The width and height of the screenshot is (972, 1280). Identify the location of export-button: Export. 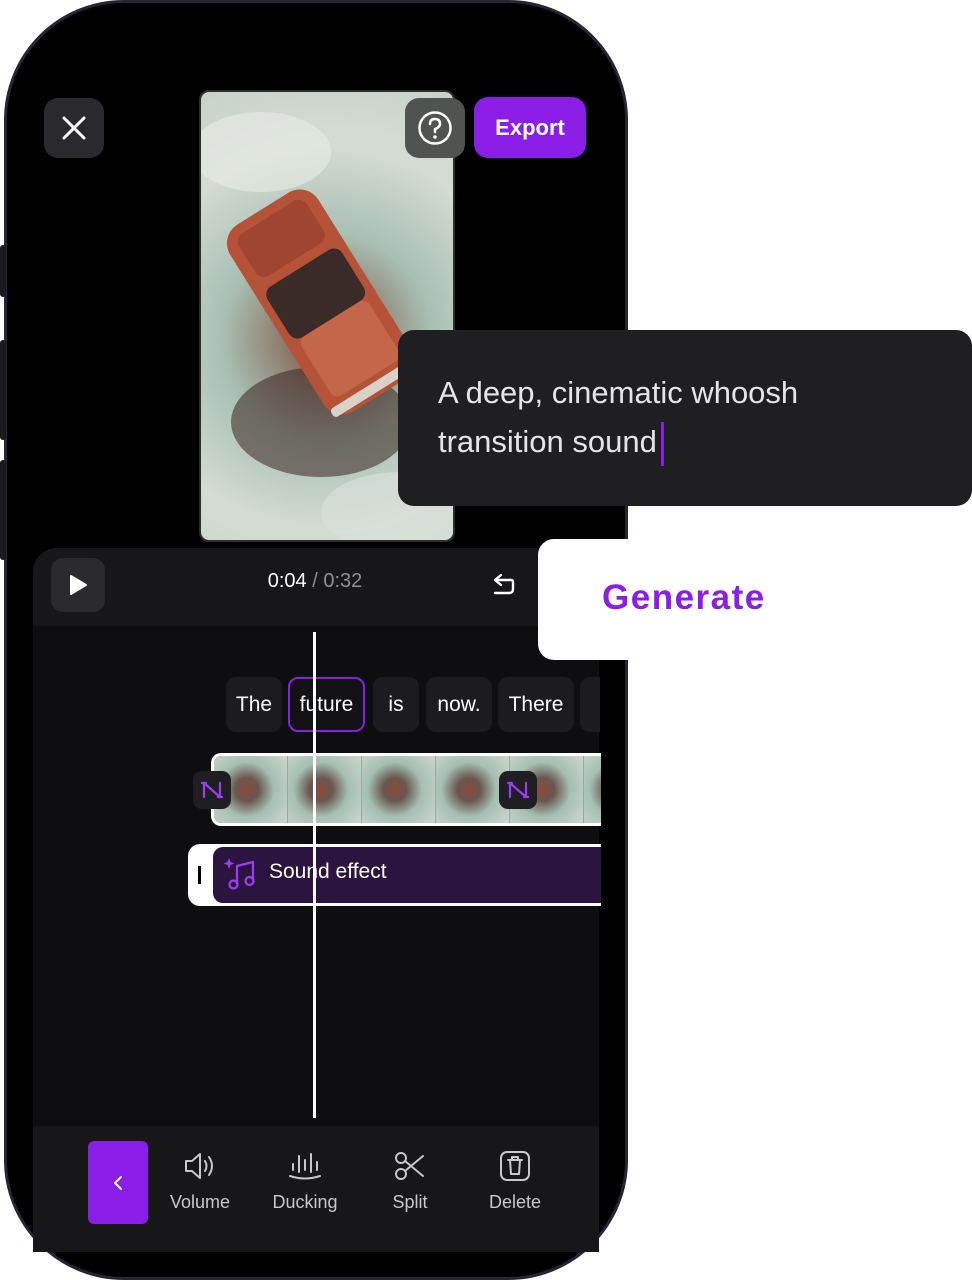
(530, 127).